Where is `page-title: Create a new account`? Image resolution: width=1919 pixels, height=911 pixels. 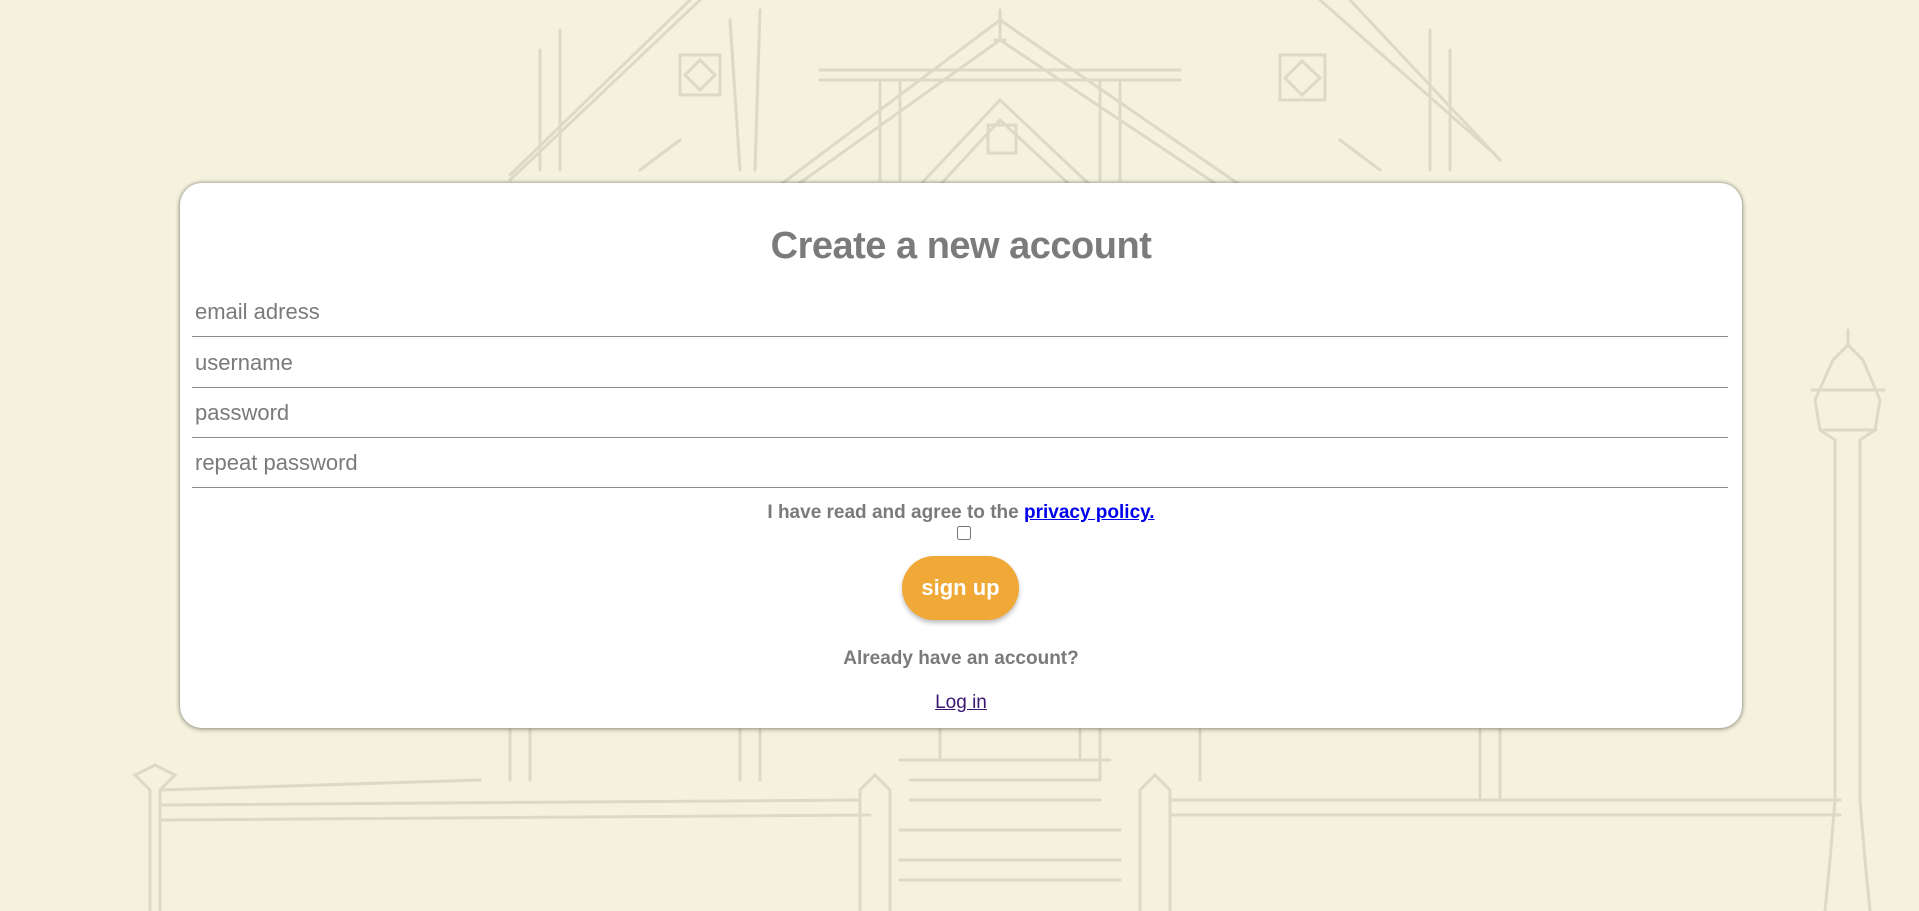
page-title: Create a new account is located at coordinates (961, 246).